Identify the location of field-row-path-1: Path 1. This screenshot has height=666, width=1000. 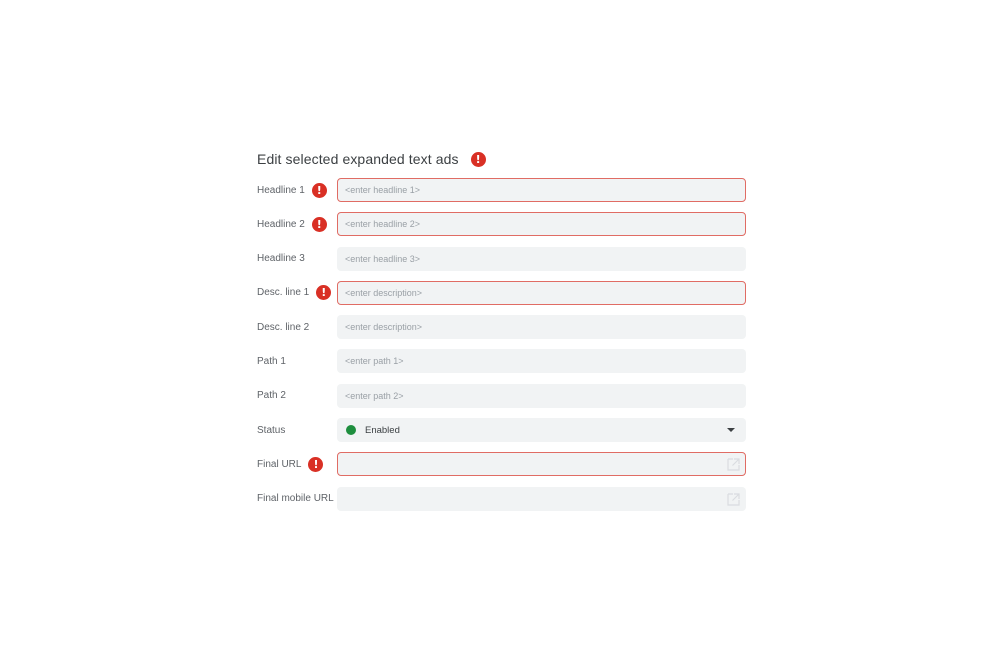
(502, 361).